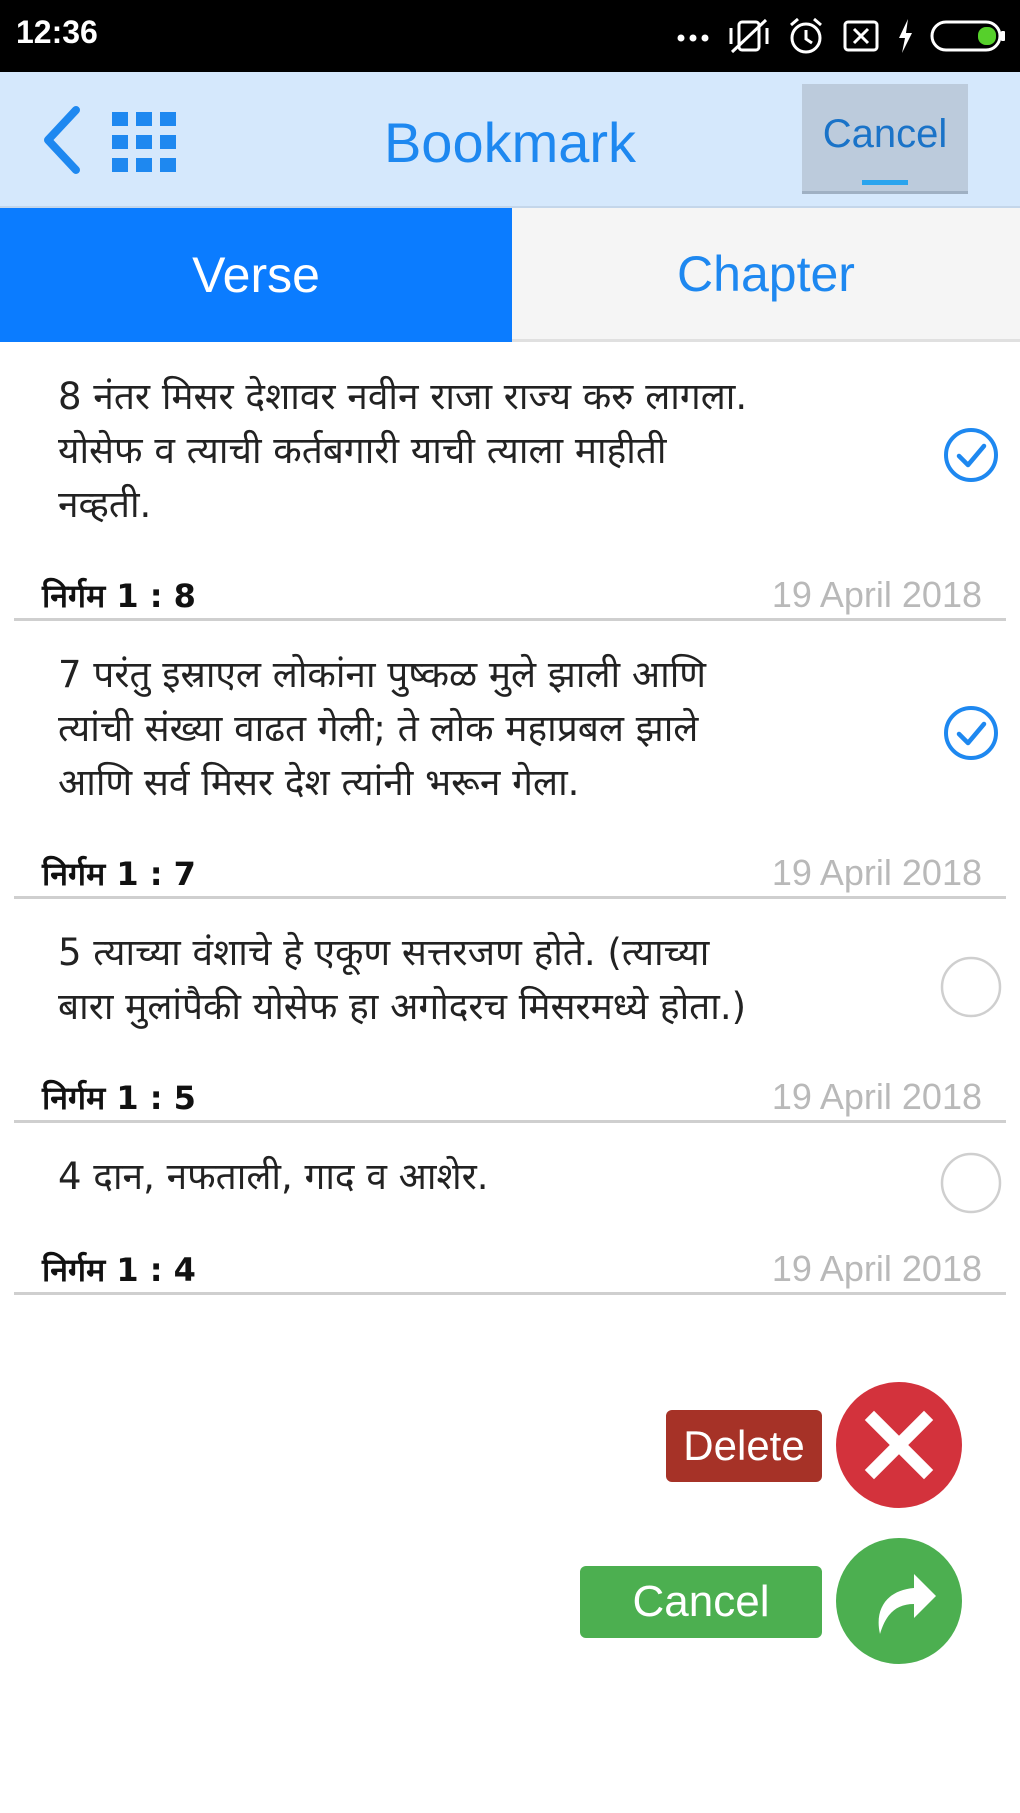 The width and height of the screenshot is (1020, 1813). I want to click on header-cancel-label: Cancel, so click(885, 134).